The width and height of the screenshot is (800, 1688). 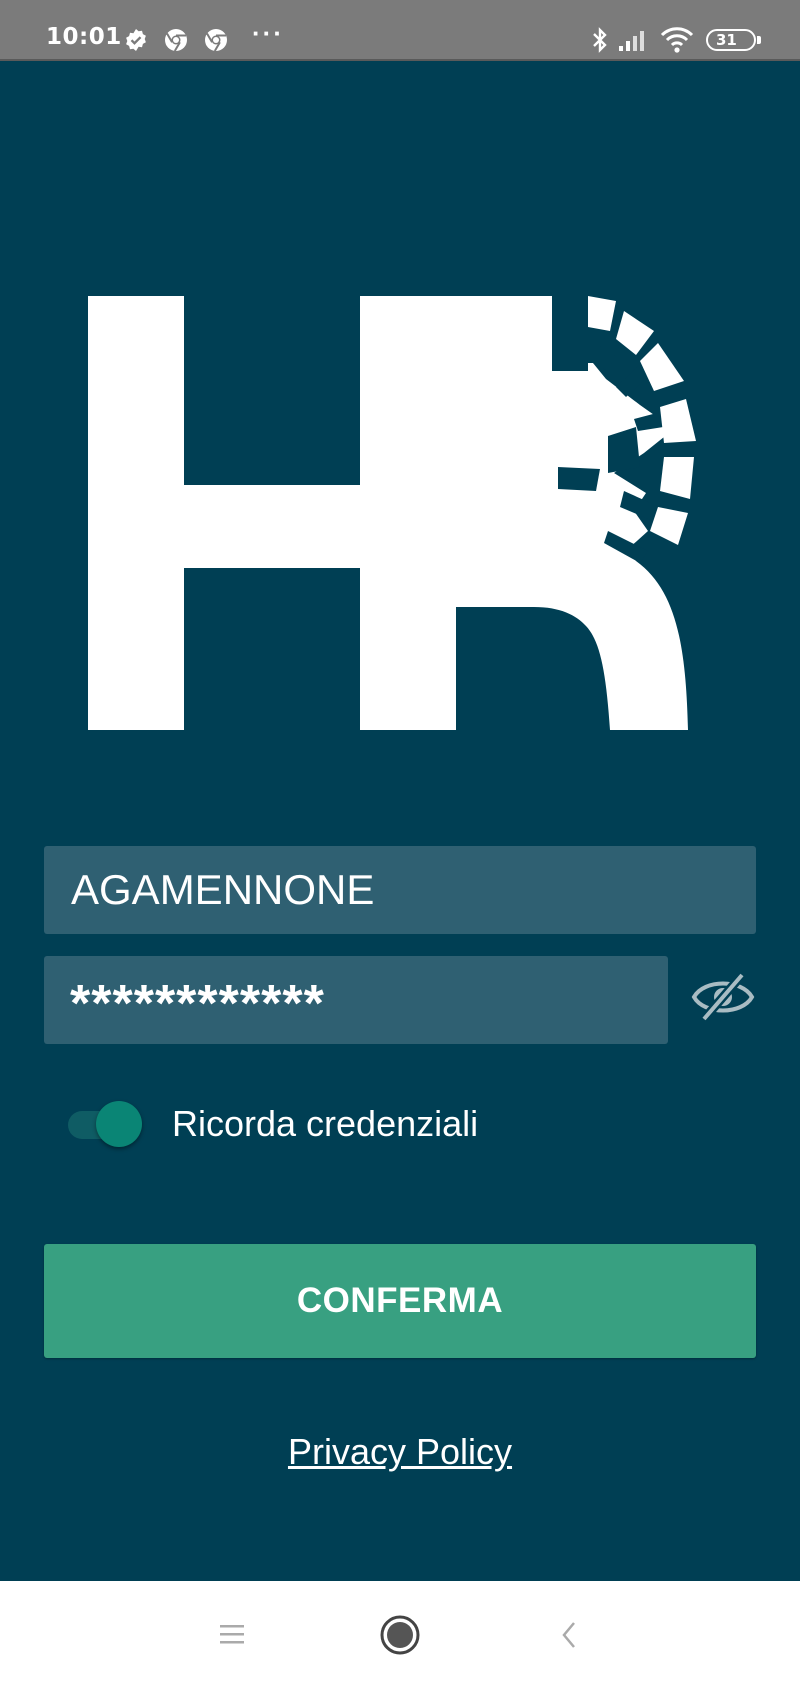 I want to click on password-field: ************, so click(x=356, y=1000).